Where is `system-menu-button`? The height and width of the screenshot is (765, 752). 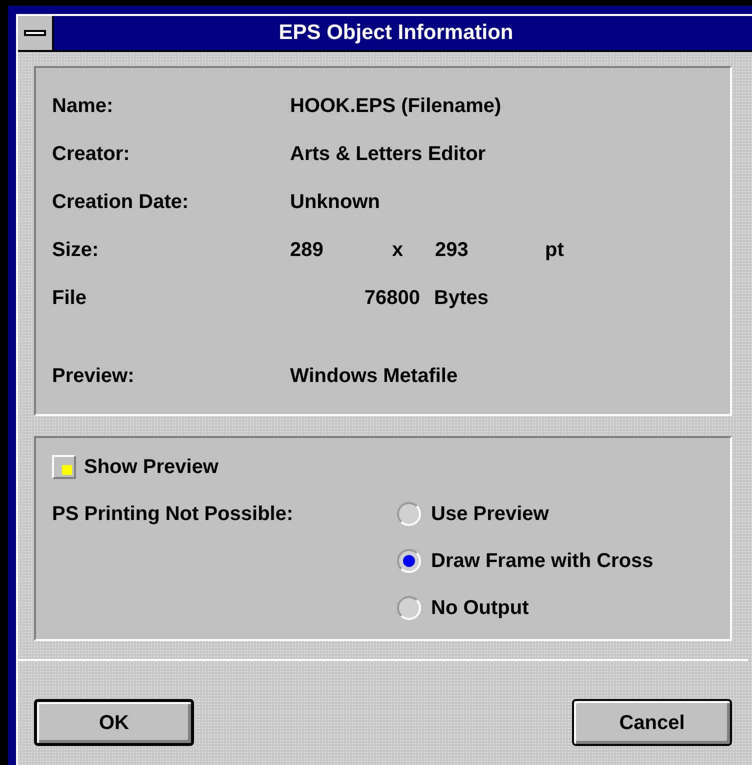
system-menu-button is located at coordinates (36, 33).